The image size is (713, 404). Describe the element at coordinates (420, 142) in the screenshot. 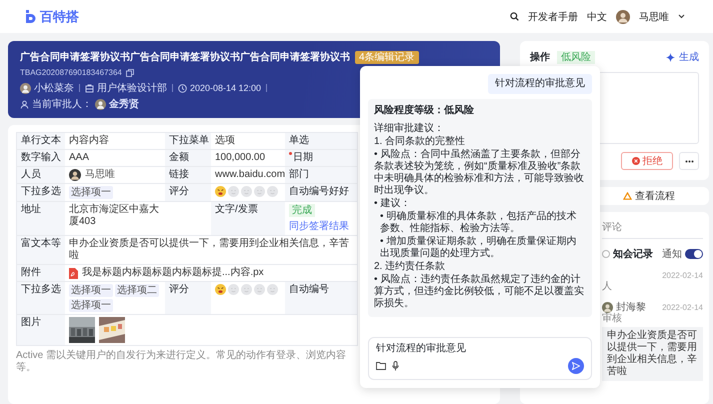

I see `answer-text: 1. 合同条款的完整性` at that location.